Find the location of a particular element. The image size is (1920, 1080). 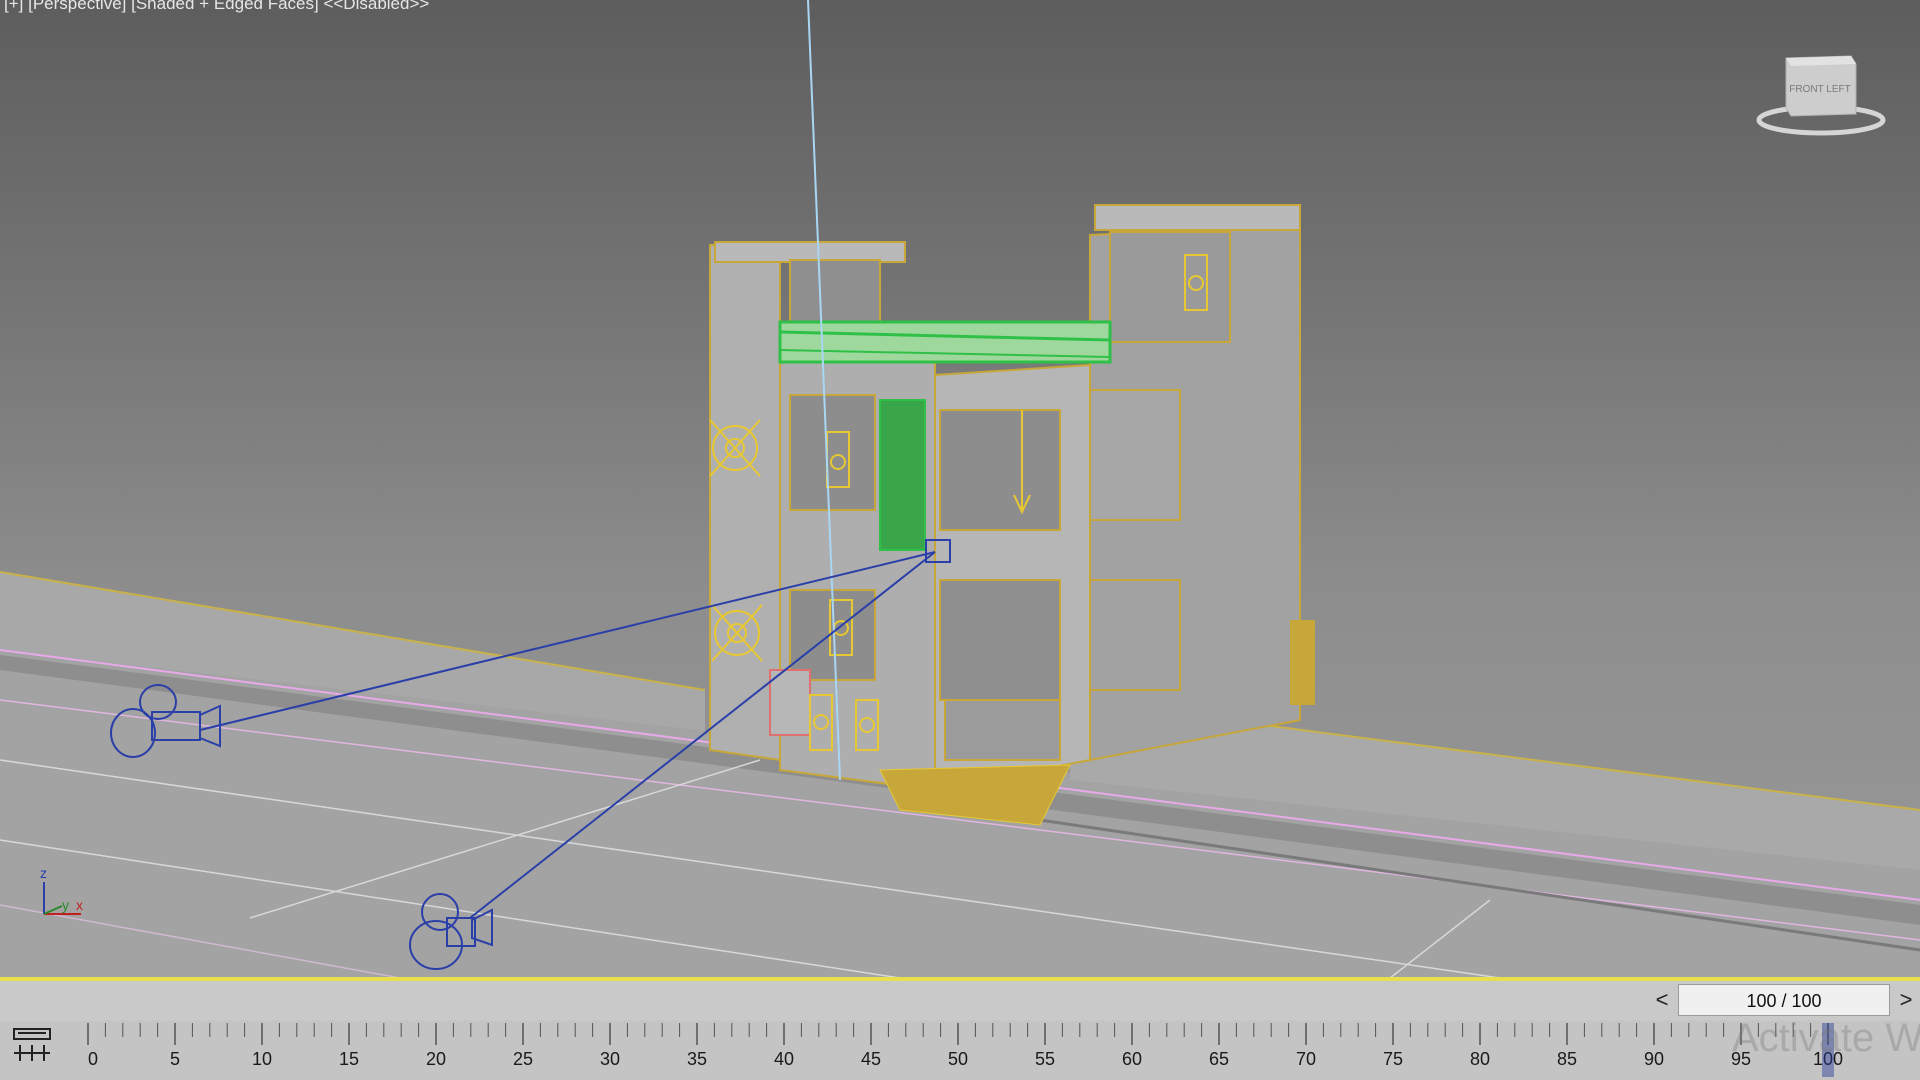

track-tick-label: 0 is located at coordinates (93, 1059).